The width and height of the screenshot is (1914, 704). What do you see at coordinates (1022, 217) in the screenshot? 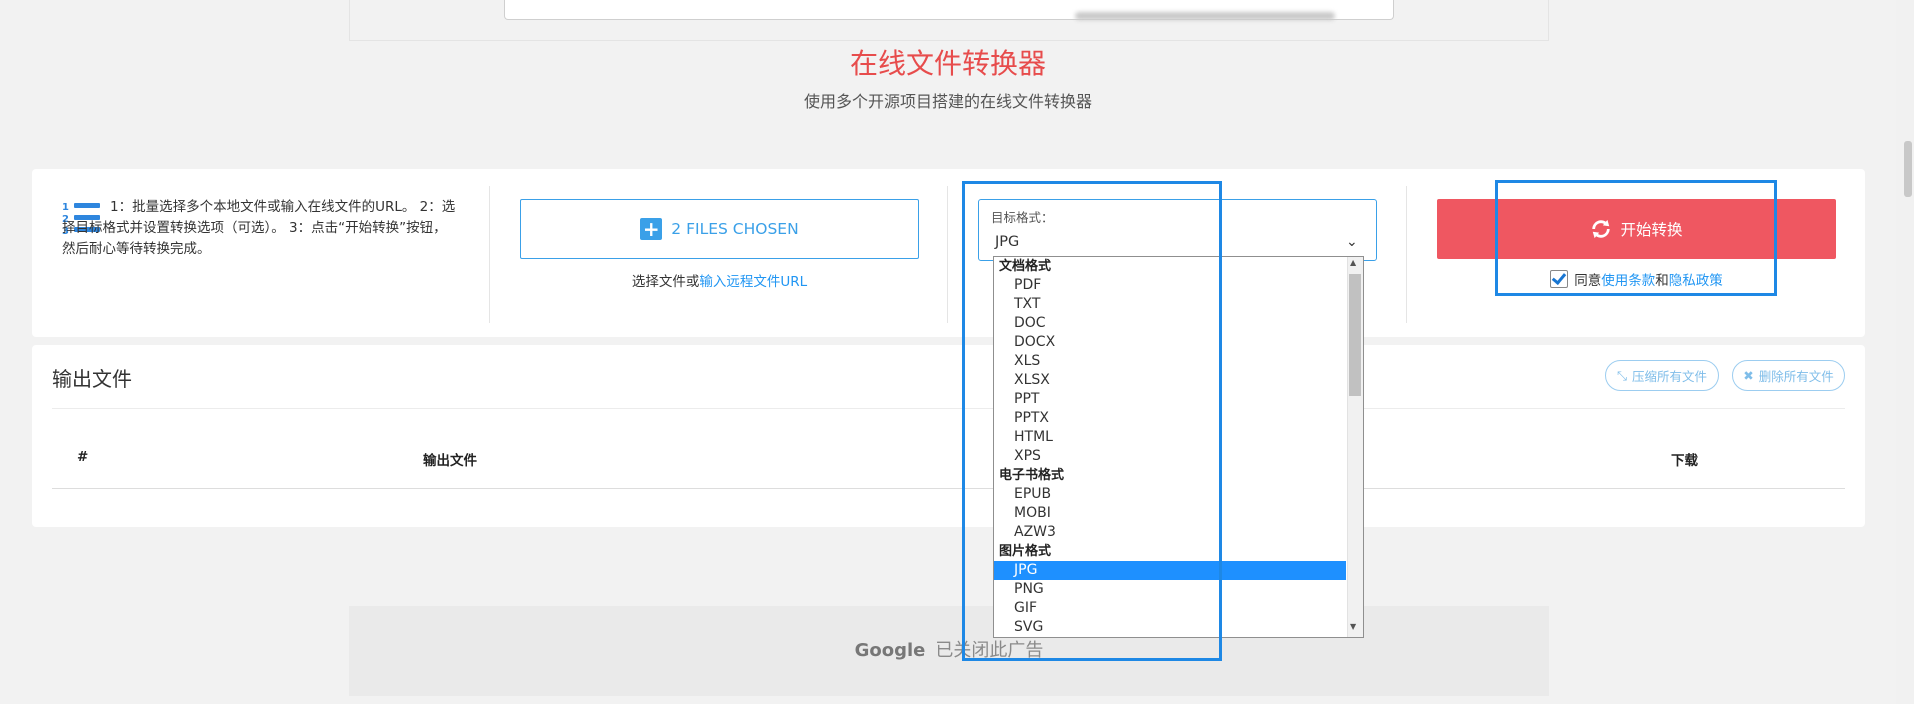
I see `target-format-label: 目标格式：` at bounding box center [1022, 217].